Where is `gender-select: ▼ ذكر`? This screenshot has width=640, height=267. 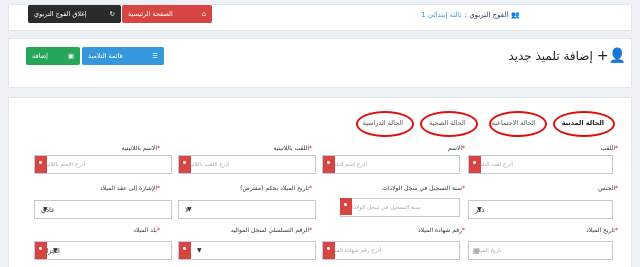
gender-select: ▼ ذكر is located at coordinates (540, 209).